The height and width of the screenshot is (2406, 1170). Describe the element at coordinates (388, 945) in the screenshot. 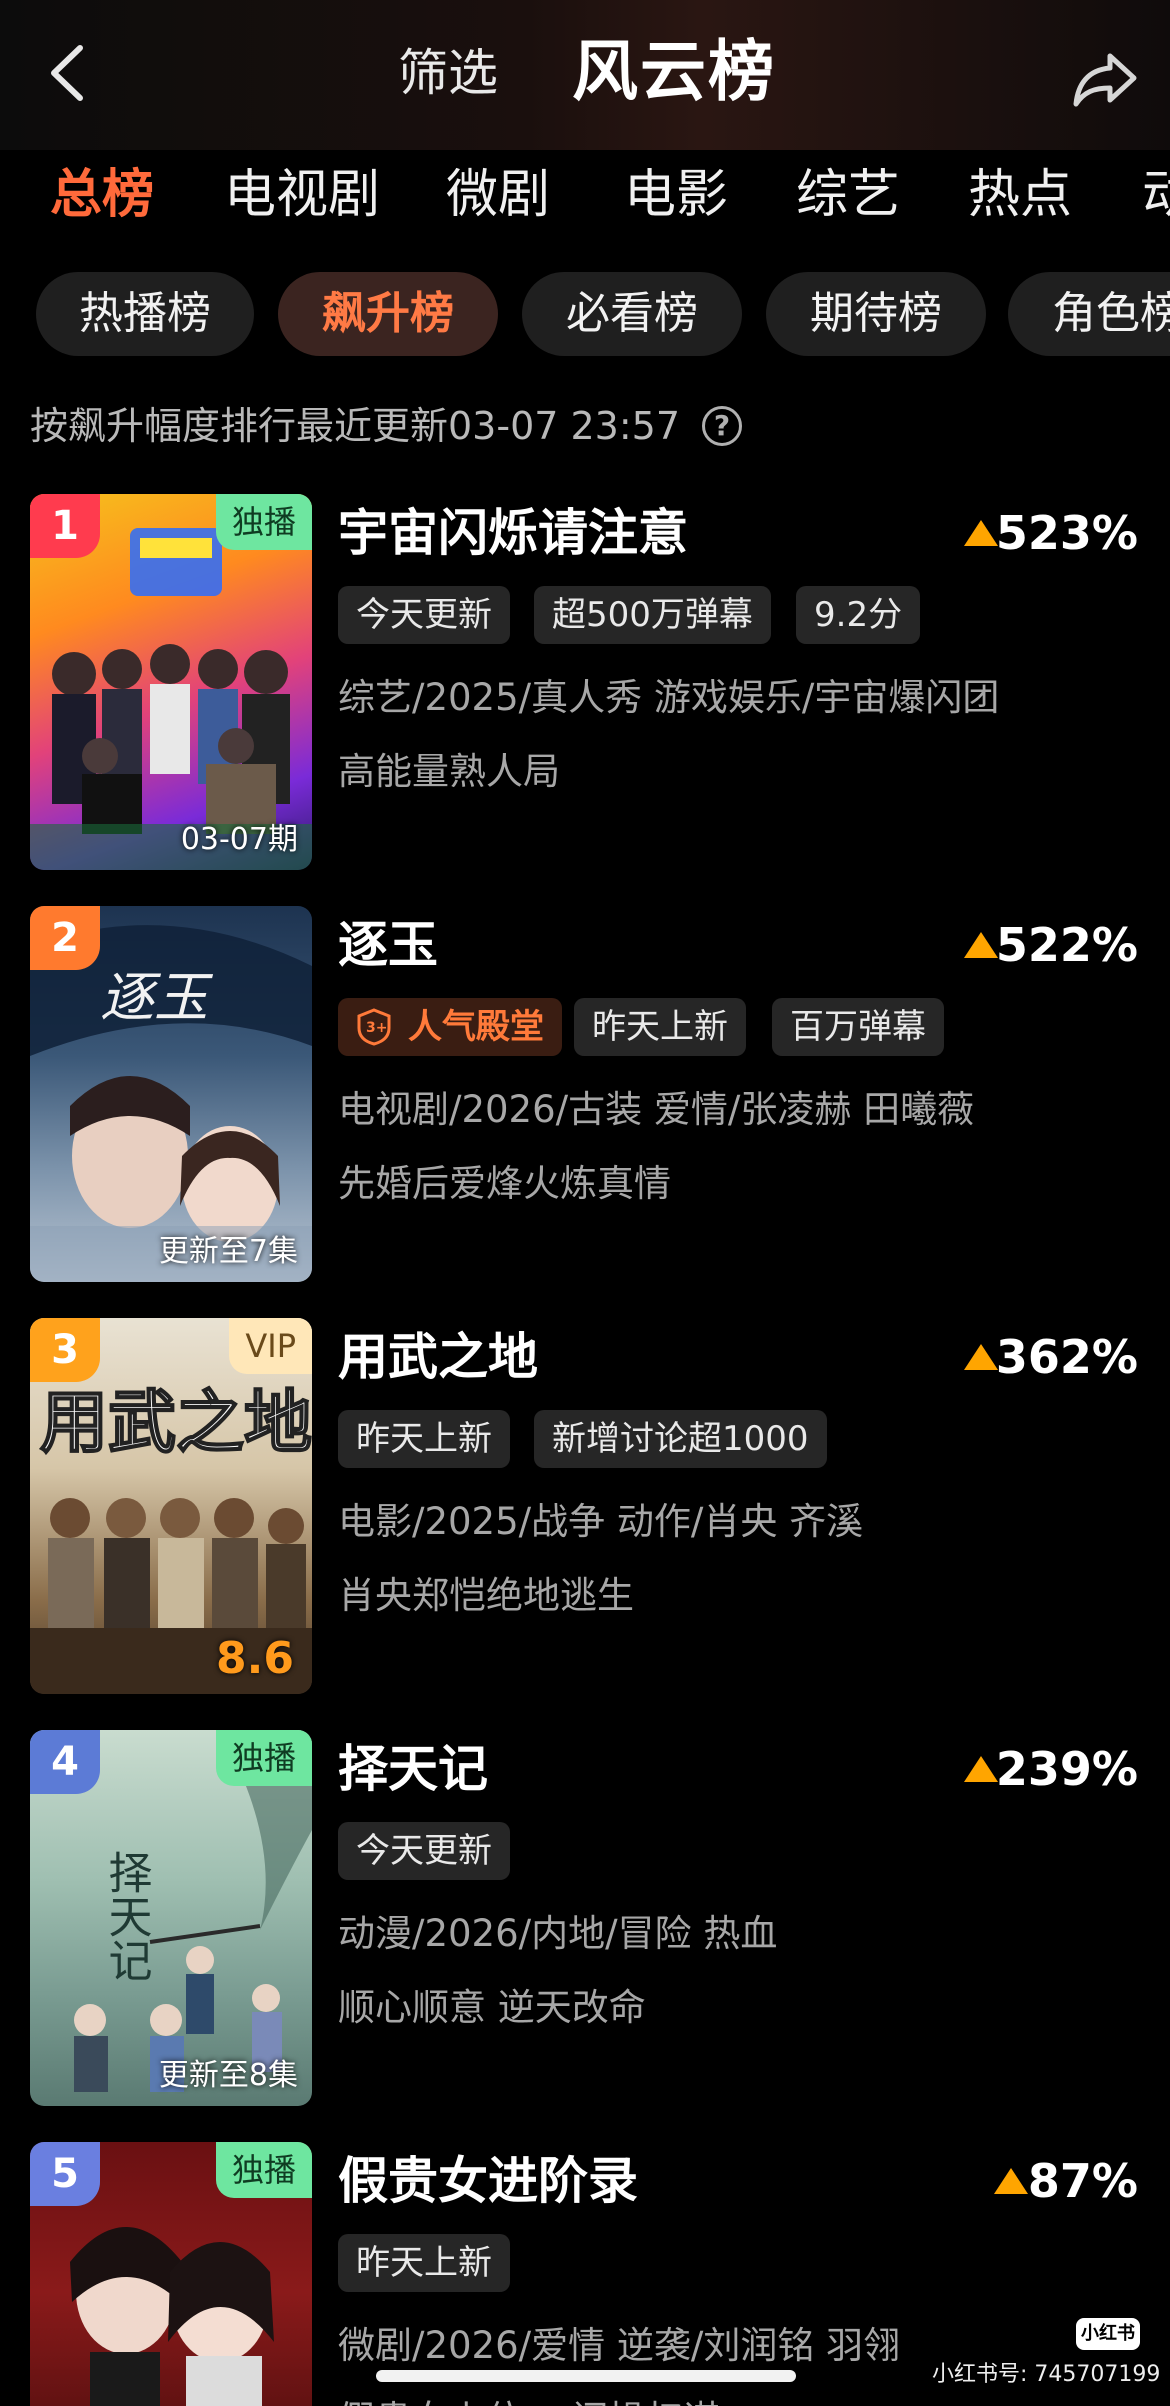

I see `item-title: 逐玉` at that location.